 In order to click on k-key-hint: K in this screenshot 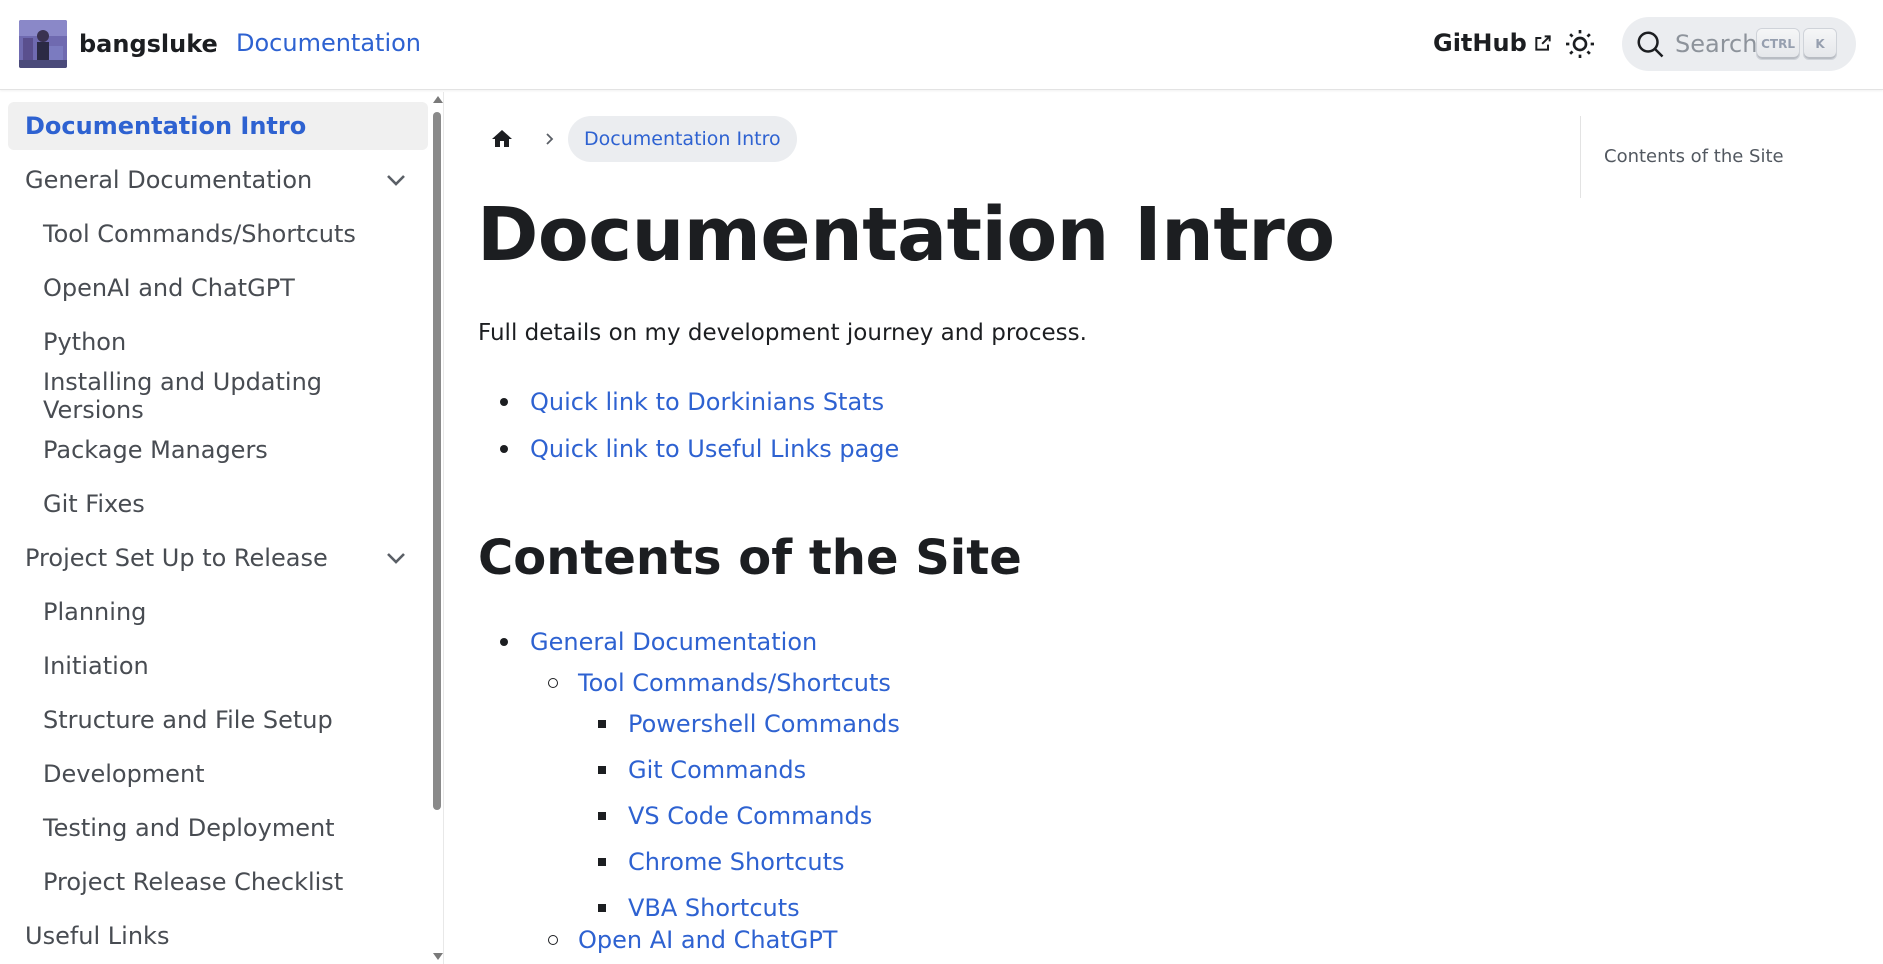, I will do `click(1820, 44)`.